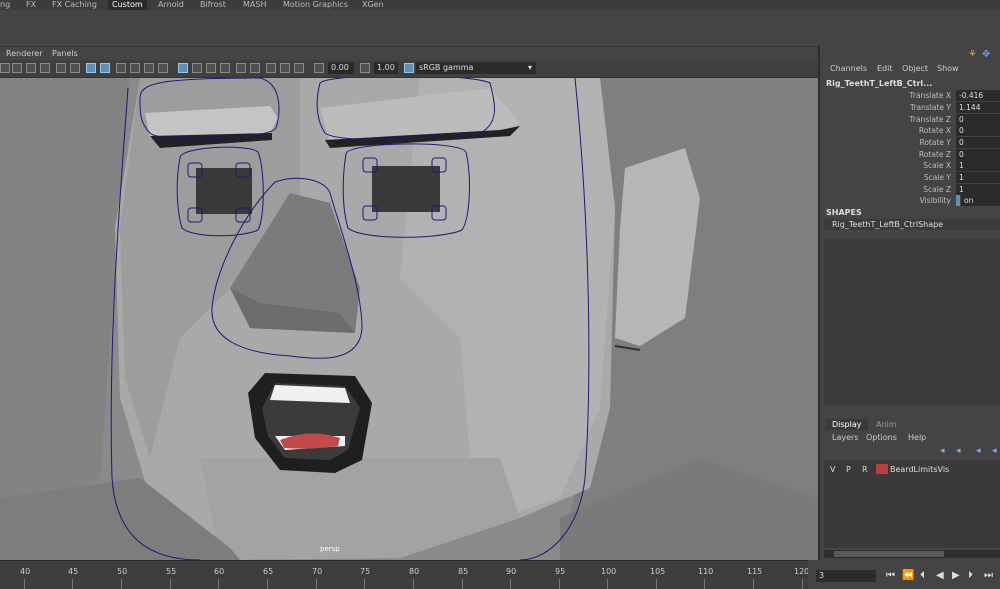 This screenshot has width=1000, height=589. What do you see at coordinates (986, 54) in the screenshot?
I see `move-tool-icon: ✥` at bounding box center [986, 54].